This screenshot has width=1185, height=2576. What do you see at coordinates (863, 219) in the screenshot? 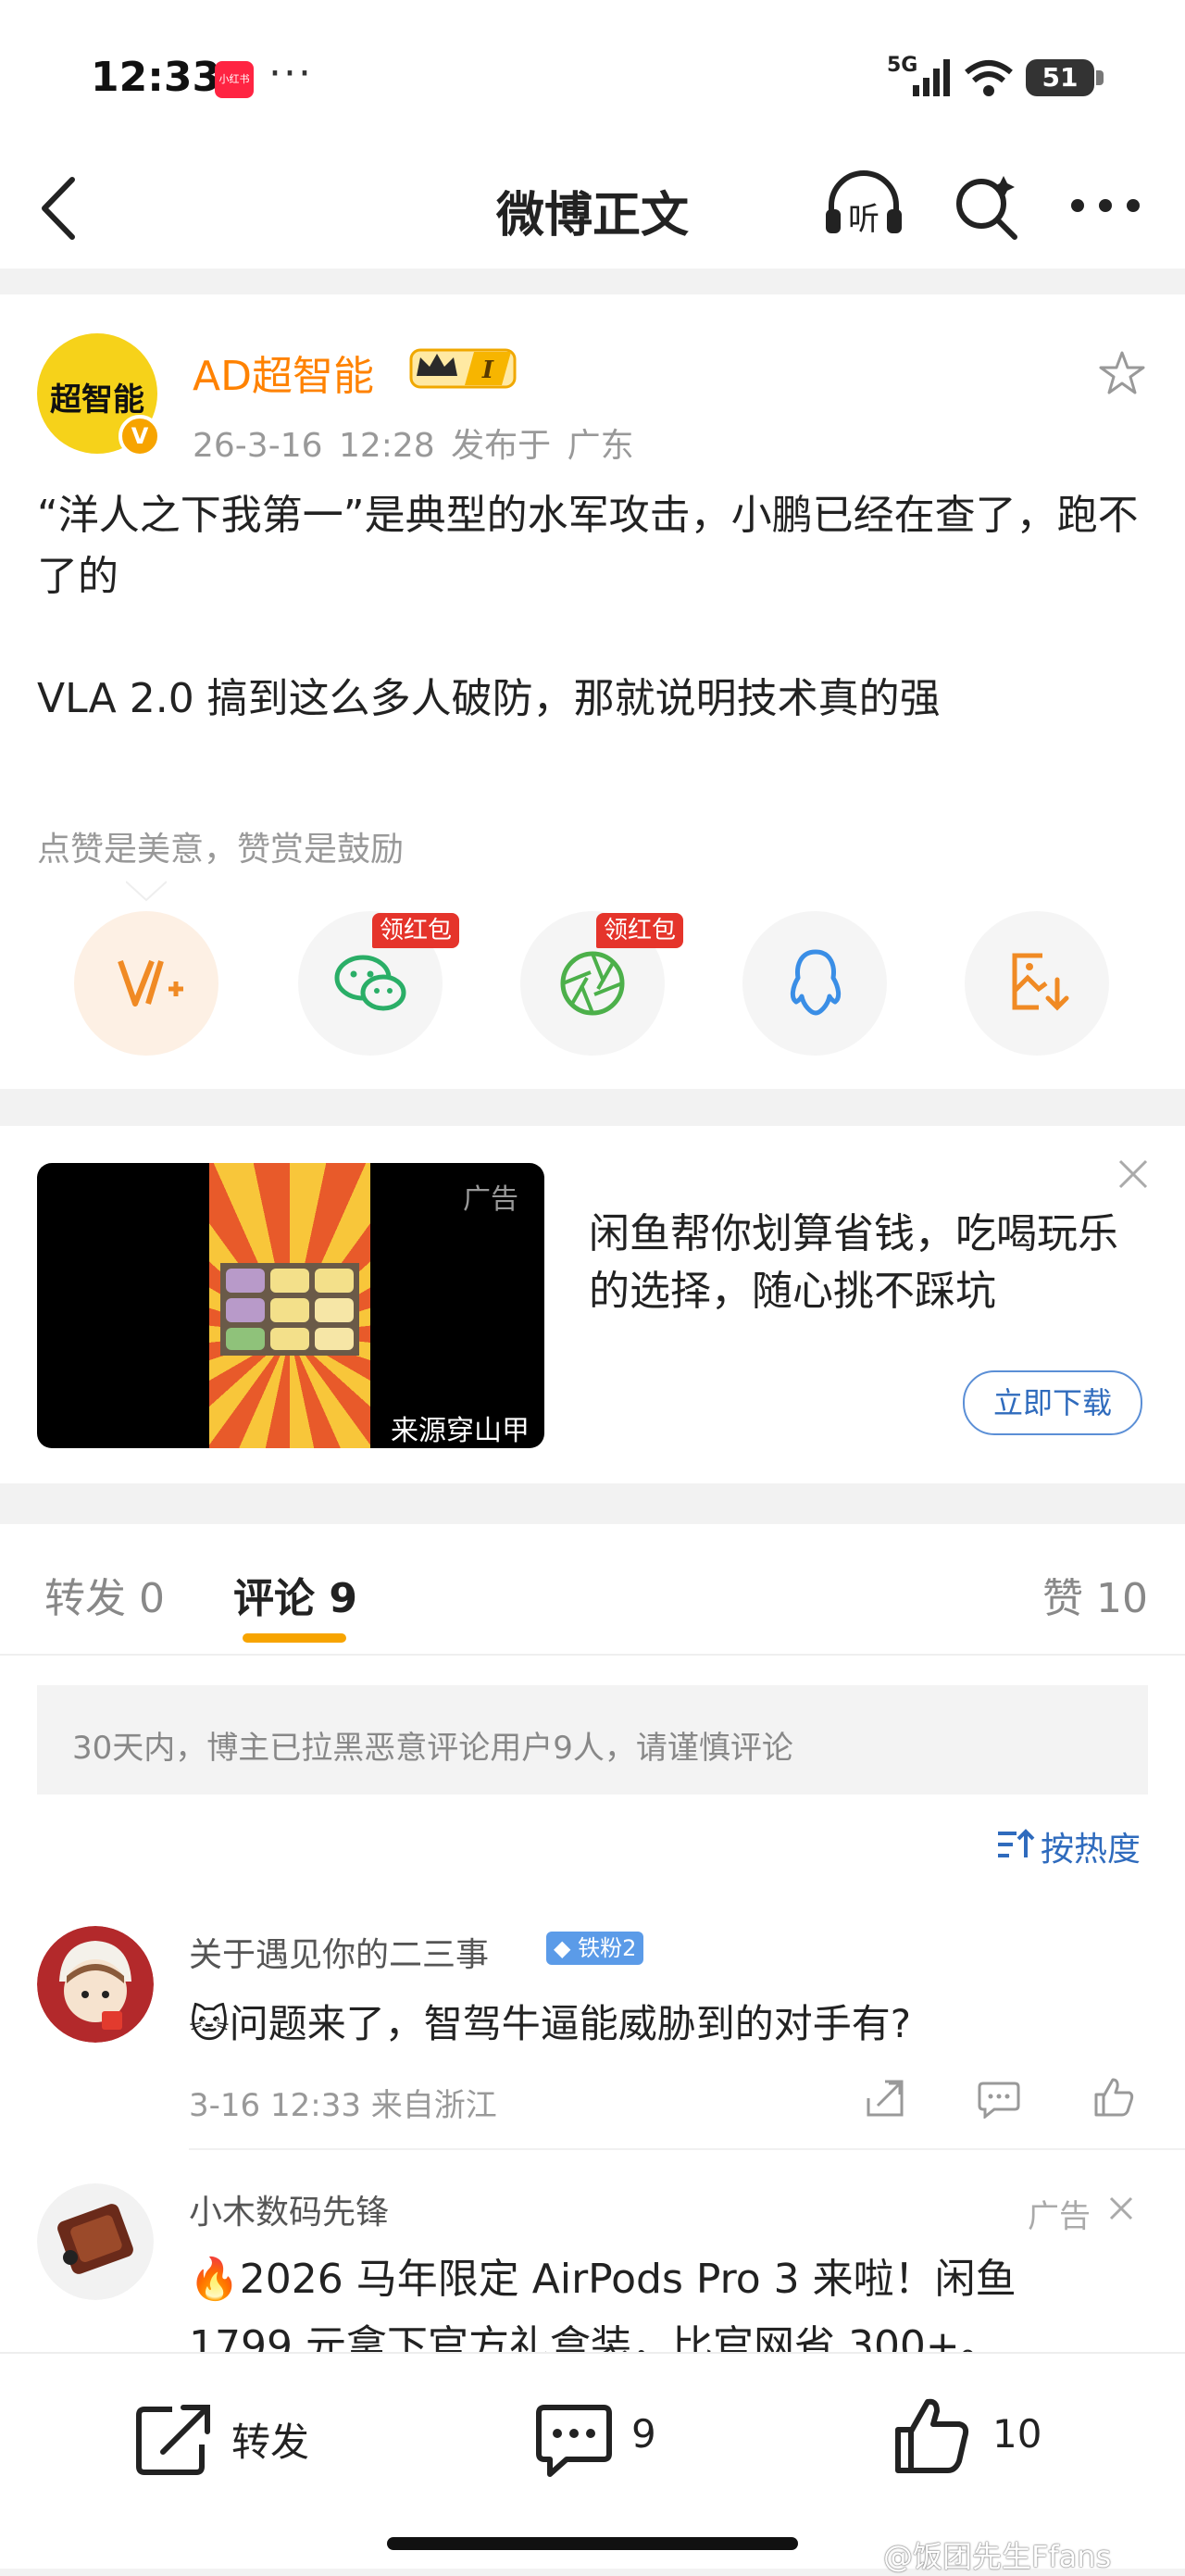
I see `svg-text: 听` at bounding box center [863, 219].